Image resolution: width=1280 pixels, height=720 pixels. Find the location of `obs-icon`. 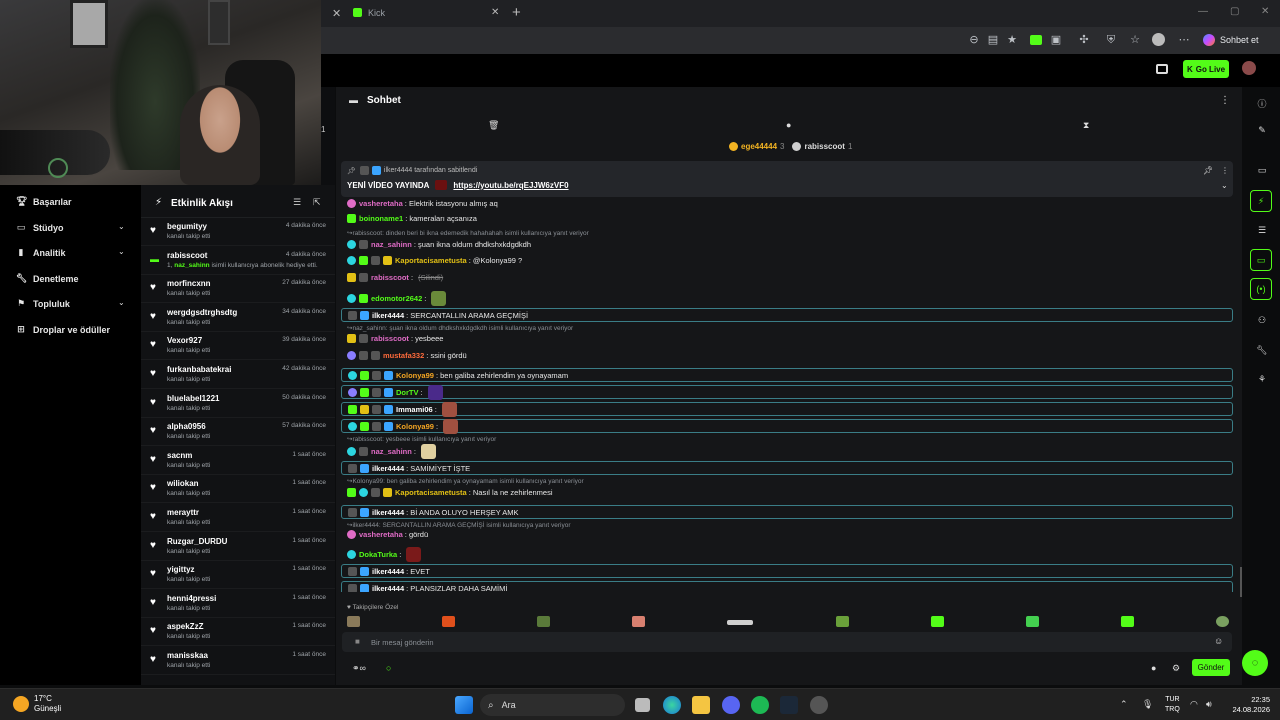

obs-icon is located at coordinates (819, 705).